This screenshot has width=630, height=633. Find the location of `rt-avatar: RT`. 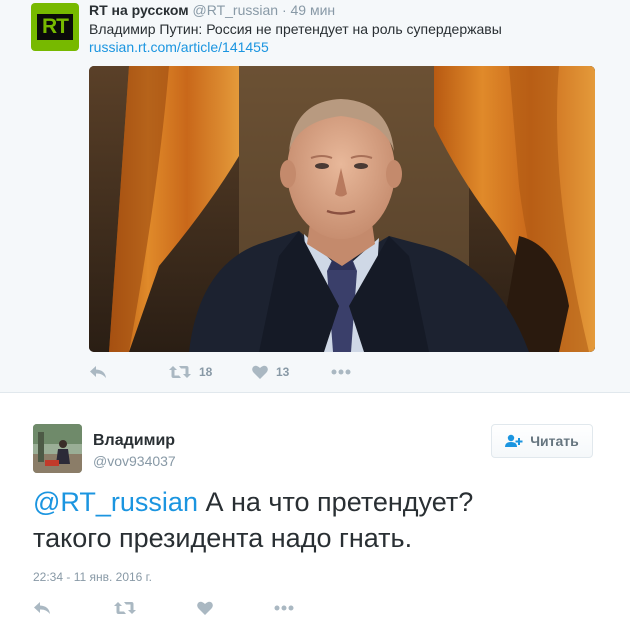

rt-avatar: RT is located at coordinates (55, 27).